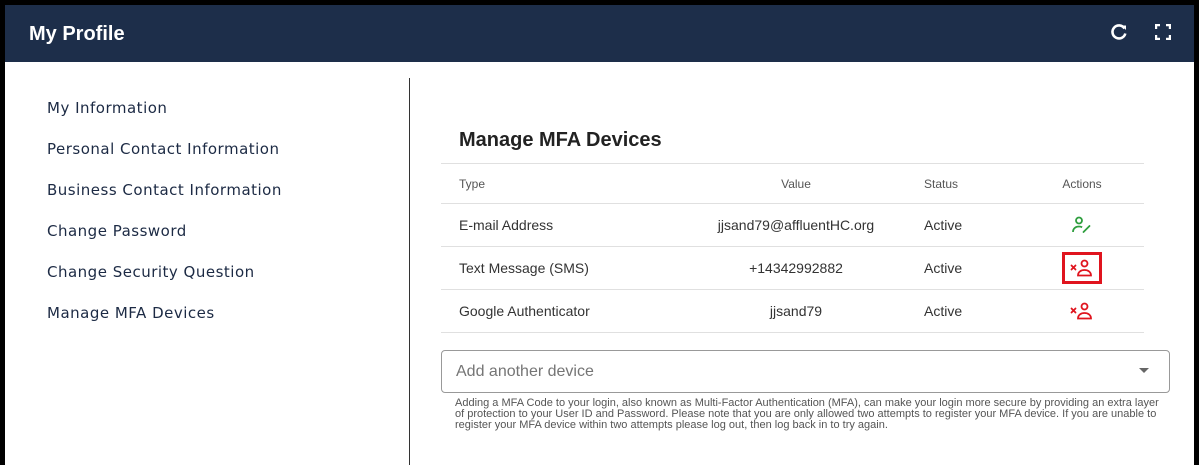 The height and width of the screenshot is (465, 1199). I want to click on device-value: jjsand79@affluentHC.org, so click(796, 225).